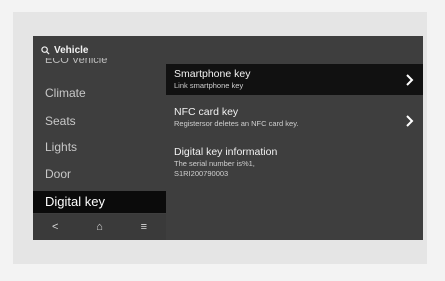  What do you see at coordinates (71, 50) in the screenshot?
I see `search-label: Vehicle` at bounding box center [71, 50].